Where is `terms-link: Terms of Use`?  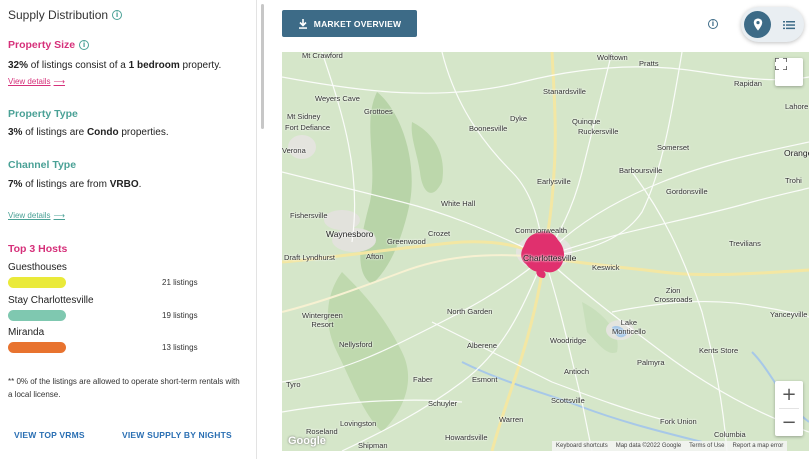
terms-link: Terms of Use is located at coordinates (706, 446).